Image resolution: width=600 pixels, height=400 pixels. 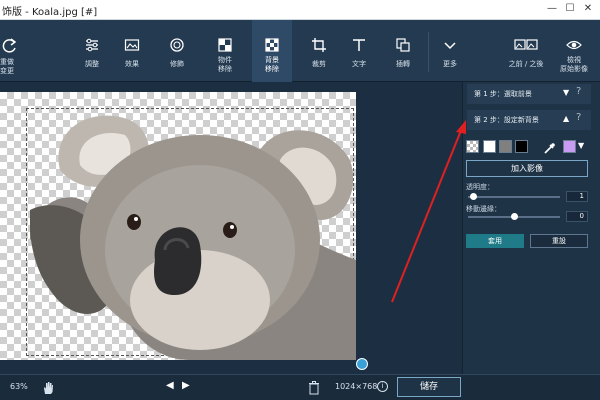 I want to click on info-icon: i, so click(x=382, y=386).